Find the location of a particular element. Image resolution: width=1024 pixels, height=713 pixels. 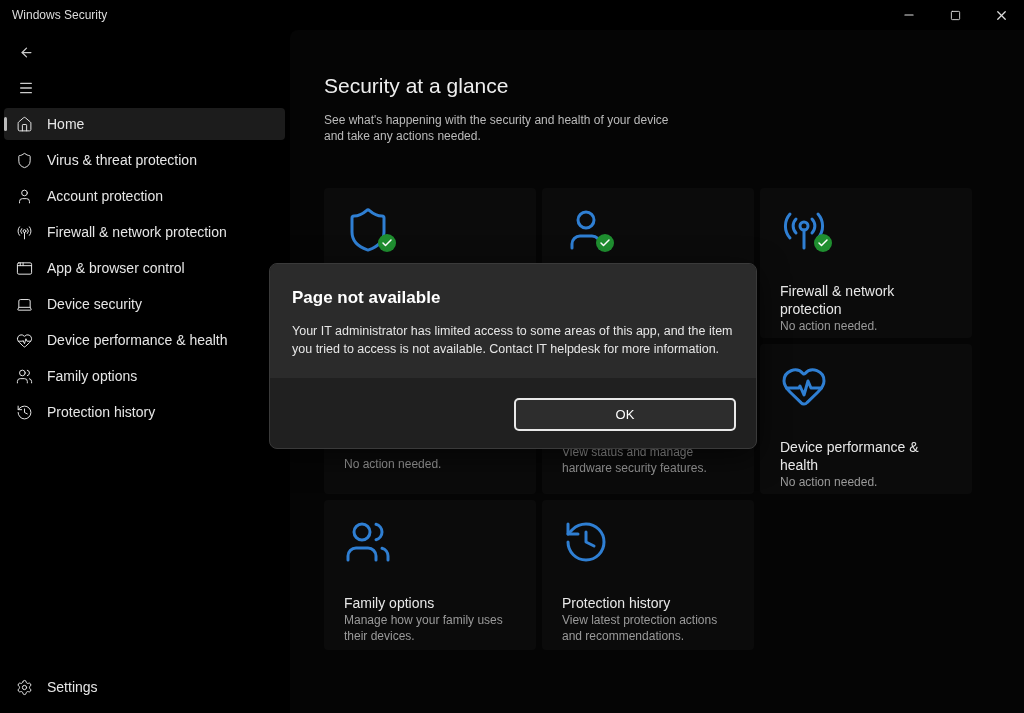

card-title: Family options is located at coordinates (390, 603).